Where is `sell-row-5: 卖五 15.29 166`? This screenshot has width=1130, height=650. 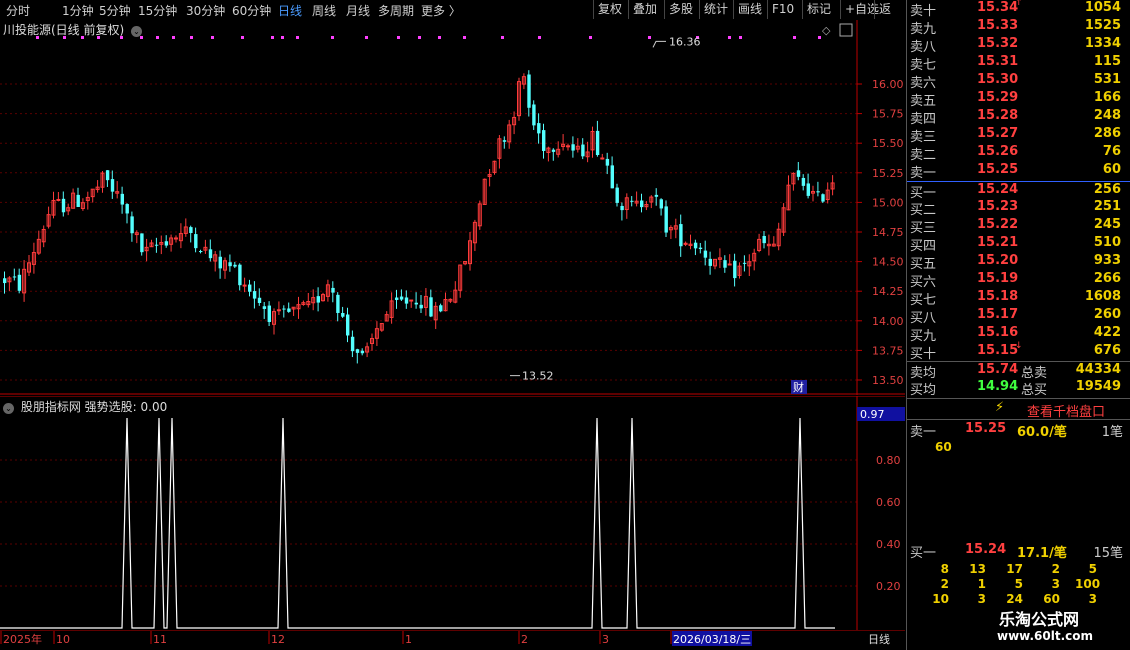 sell-row-5: 卖五 15.29 166 is located at coordinates (1018, 99).